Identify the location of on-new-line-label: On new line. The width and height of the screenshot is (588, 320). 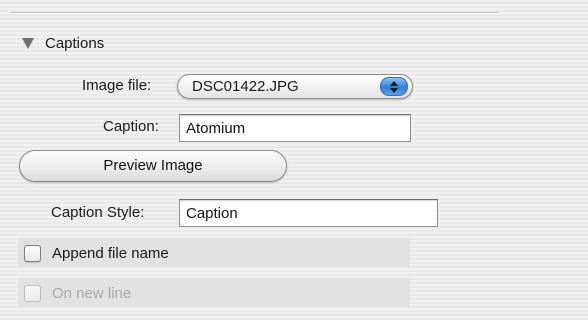
(92, 293).